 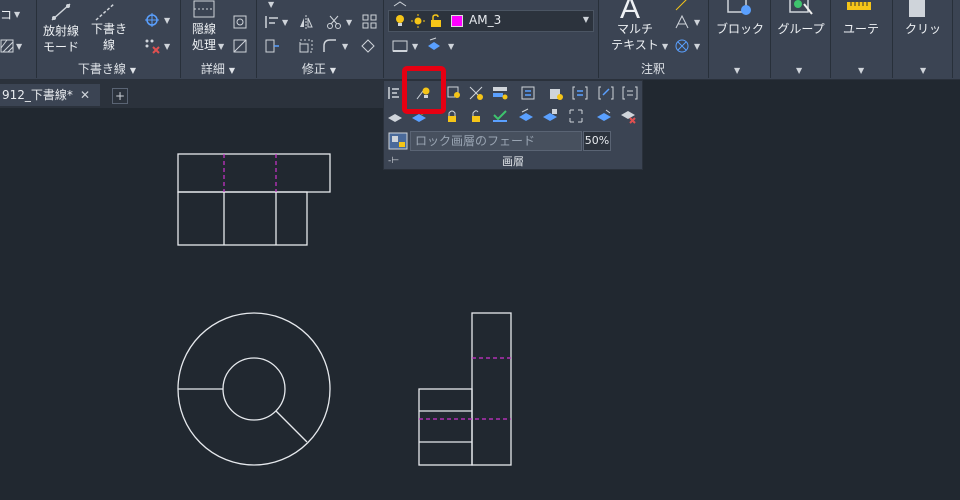 I want to click on layer-color-swatch, so click(x=457, y=21).